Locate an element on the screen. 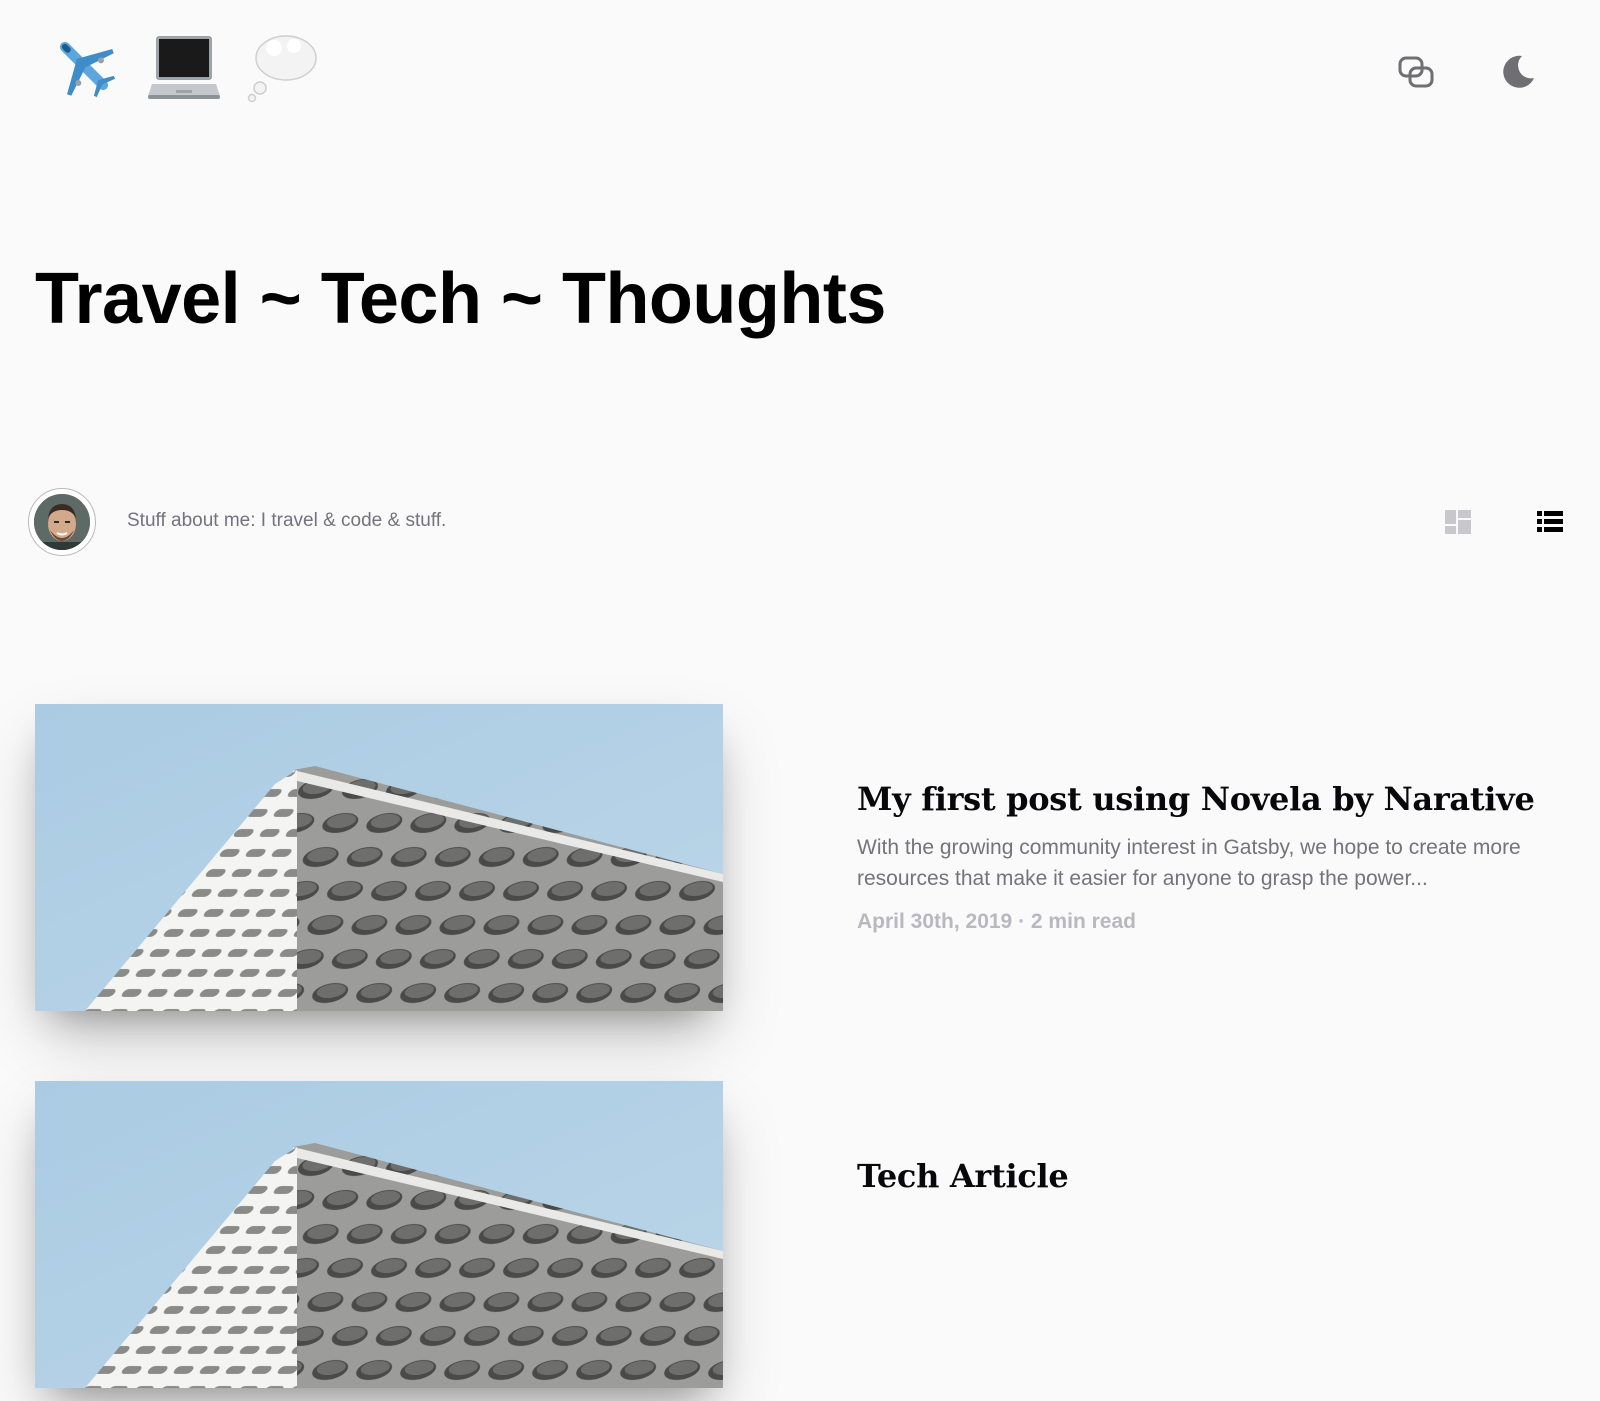 The width and height of the screenshot is (1600, 1401). avatar is located at coordinates (62, 522).